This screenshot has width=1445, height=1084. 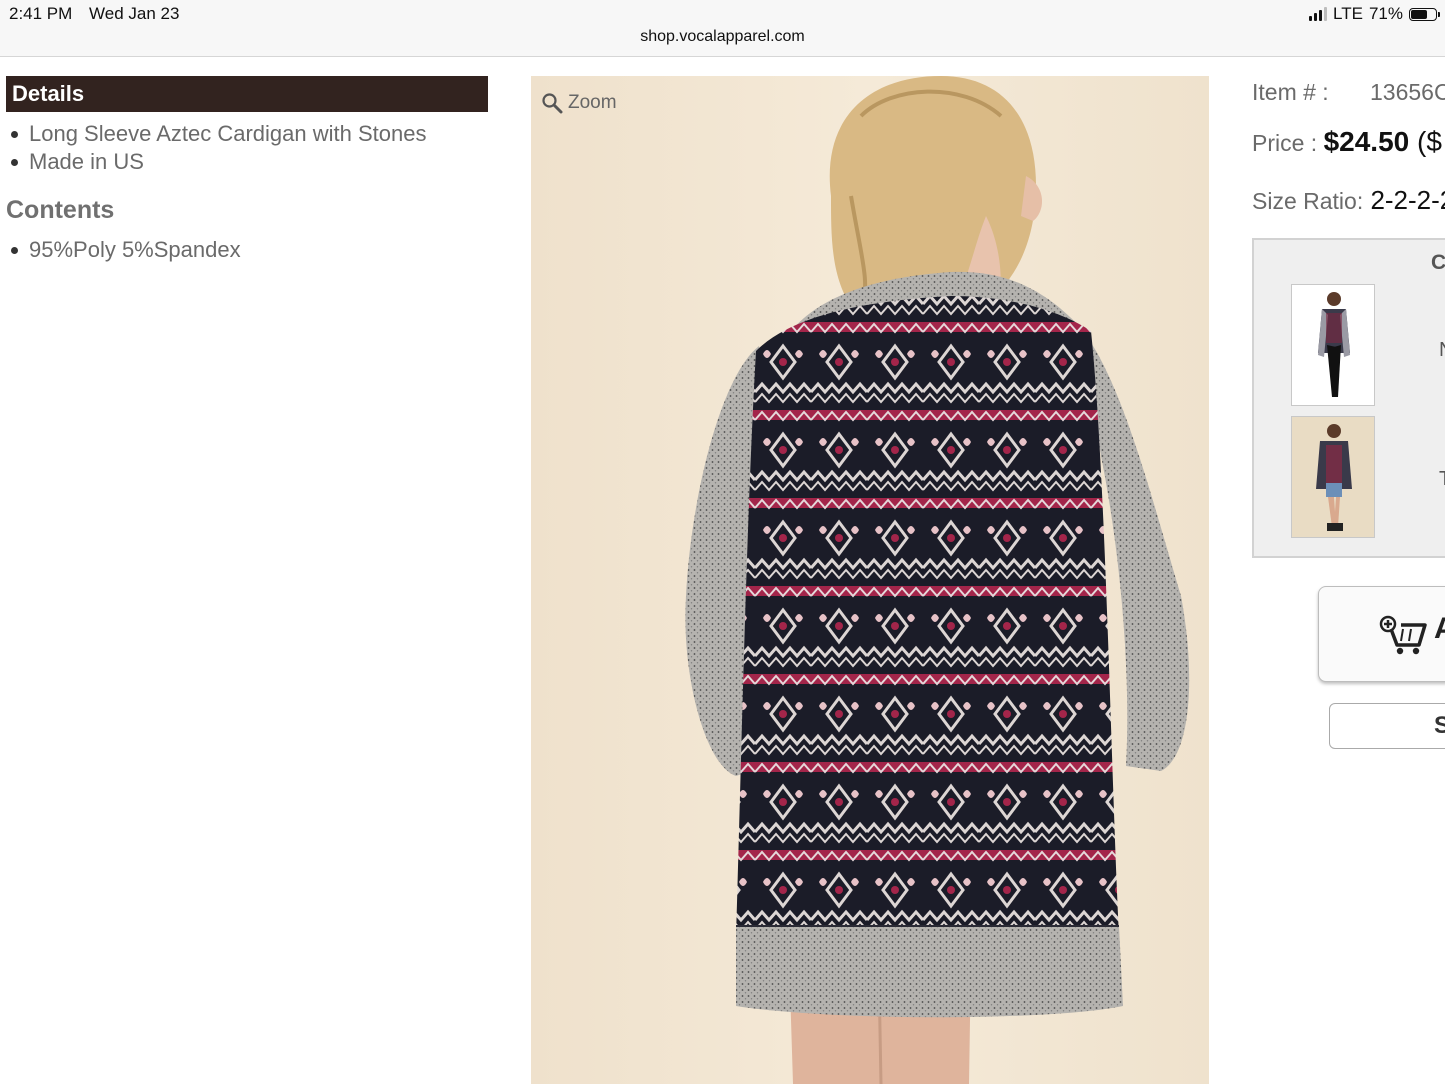 I want to click on zoom-label: Zoom, so click(x=592, y=102).